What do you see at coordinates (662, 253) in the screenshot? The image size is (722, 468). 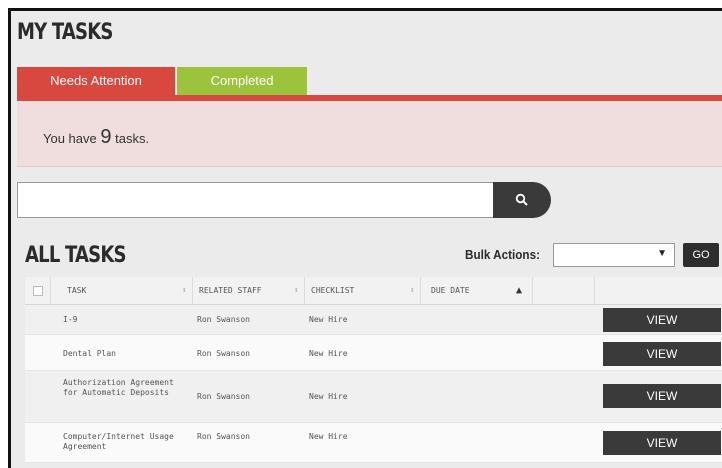 I see `dropdown-arrow-icon: ▼` at bounding box center [662, 253].